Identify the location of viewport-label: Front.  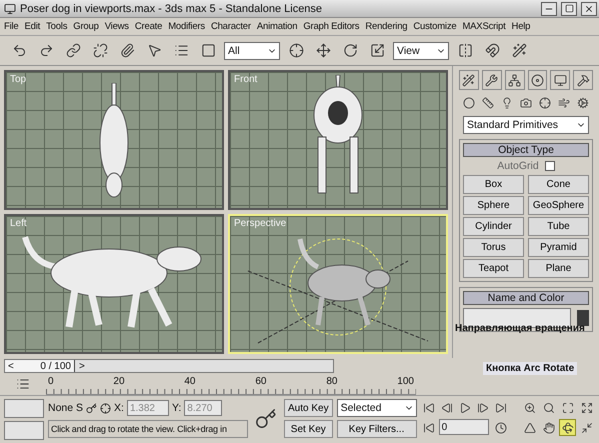
(246, 79).